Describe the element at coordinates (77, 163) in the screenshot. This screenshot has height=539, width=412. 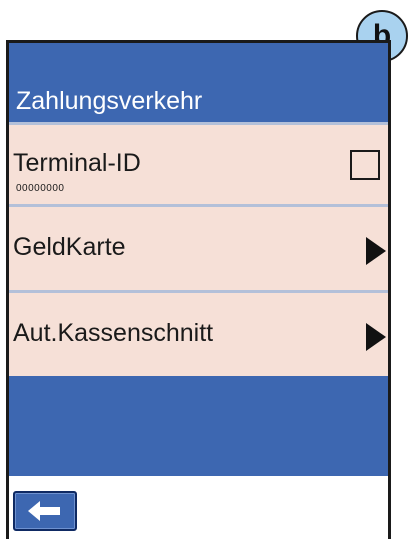
I see `menu-item-label: Terminal-ID` at that location.